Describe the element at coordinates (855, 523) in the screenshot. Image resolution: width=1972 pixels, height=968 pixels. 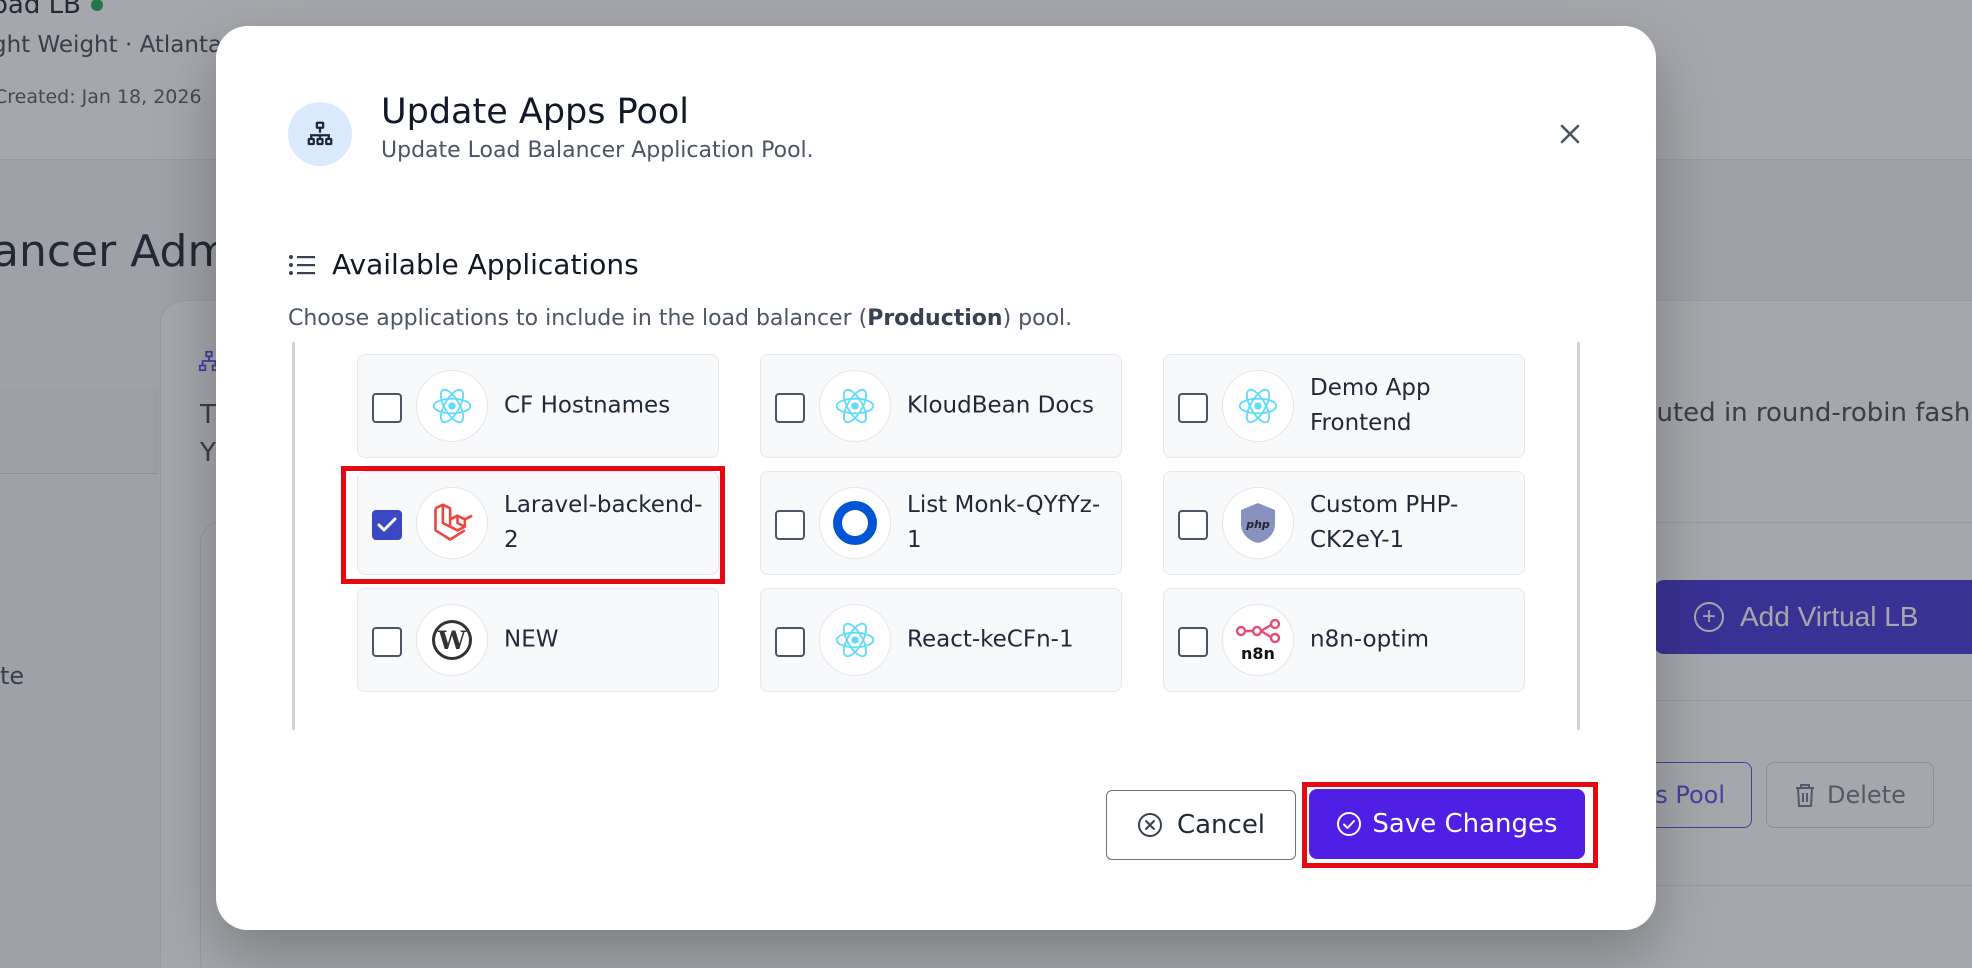
I see `listmonk-icon` at that location.